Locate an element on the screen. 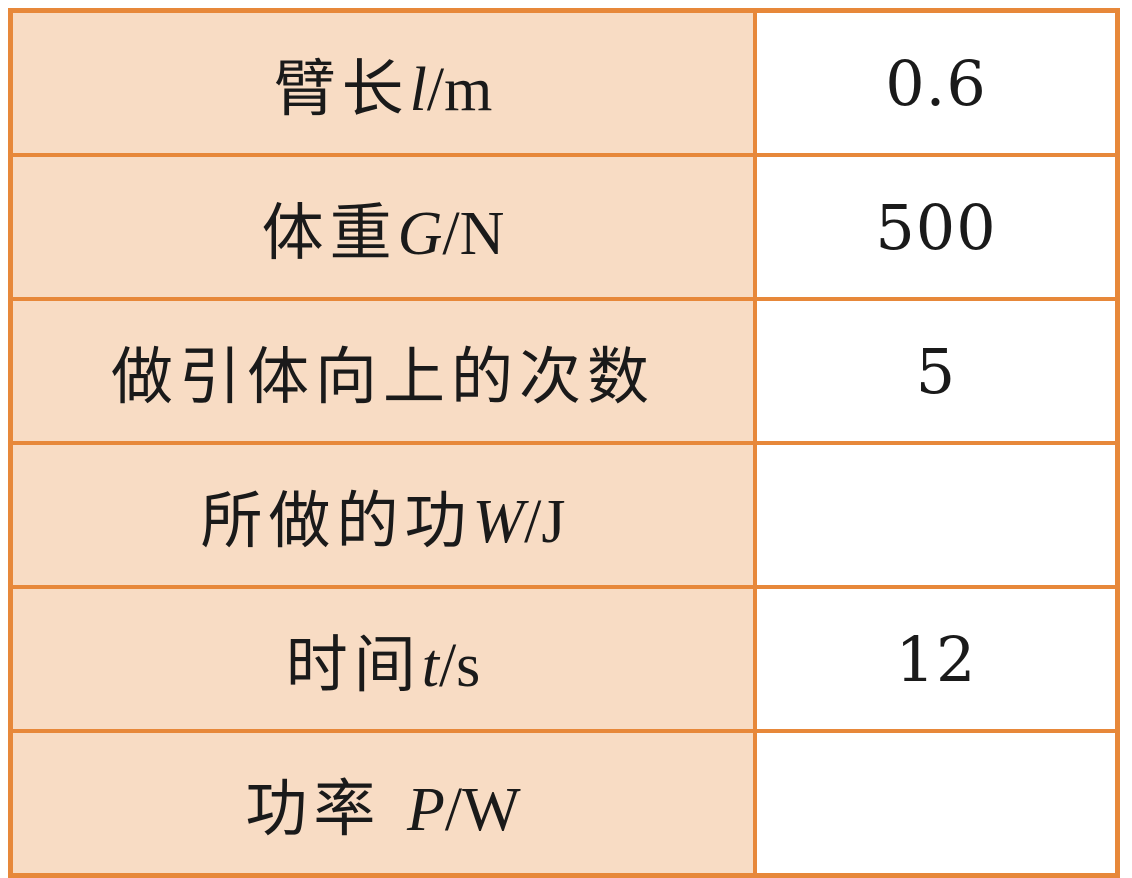 The height and width of the screenshot is (878, 1132). label-text: 臂长 is located at coordinates (341, 88).